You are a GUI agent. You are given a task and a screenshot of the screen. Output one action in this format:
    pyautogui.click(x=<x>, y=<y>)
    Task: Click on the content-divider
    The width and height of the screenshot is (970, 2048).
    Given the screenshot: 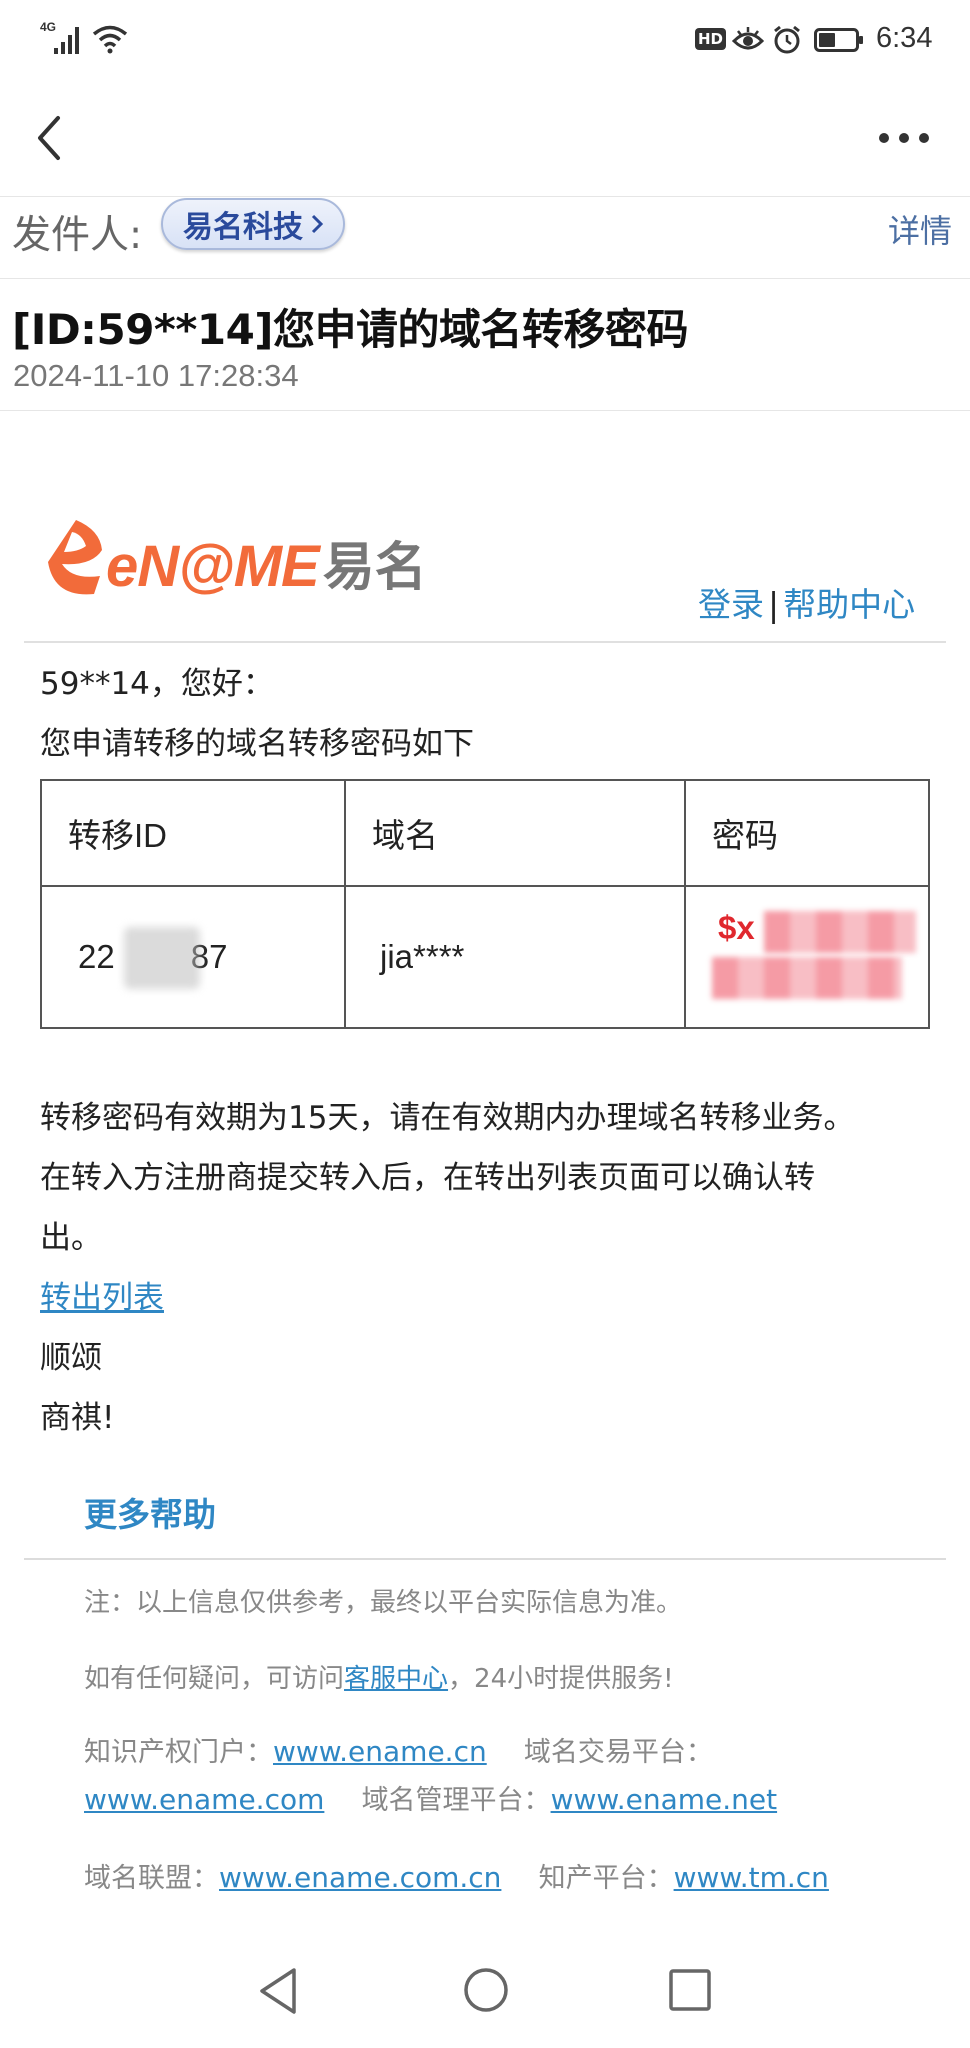 What is the action you would take?
    pyautogui.click(x=485, y=642)
    